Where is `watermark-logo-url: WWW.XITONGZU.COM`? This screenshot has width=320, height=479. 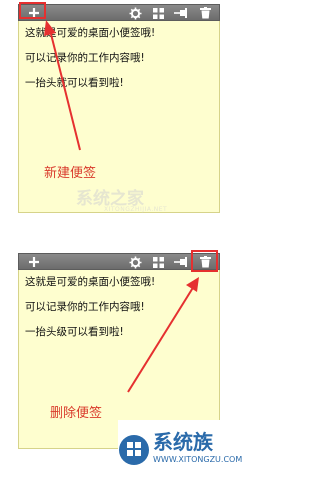
watermark-logo-url: WWW.XITONGZU.COM is located at coordinates (198, 459).